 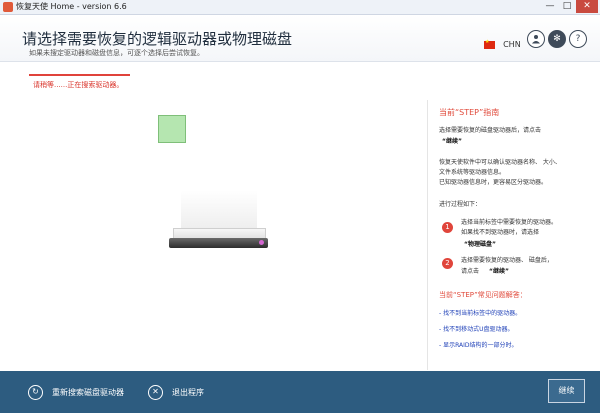 What do you see at coordinates (35, 392) in the screenshot?
I see `refresh-icon: ↻` at bounding box center [35, 392].